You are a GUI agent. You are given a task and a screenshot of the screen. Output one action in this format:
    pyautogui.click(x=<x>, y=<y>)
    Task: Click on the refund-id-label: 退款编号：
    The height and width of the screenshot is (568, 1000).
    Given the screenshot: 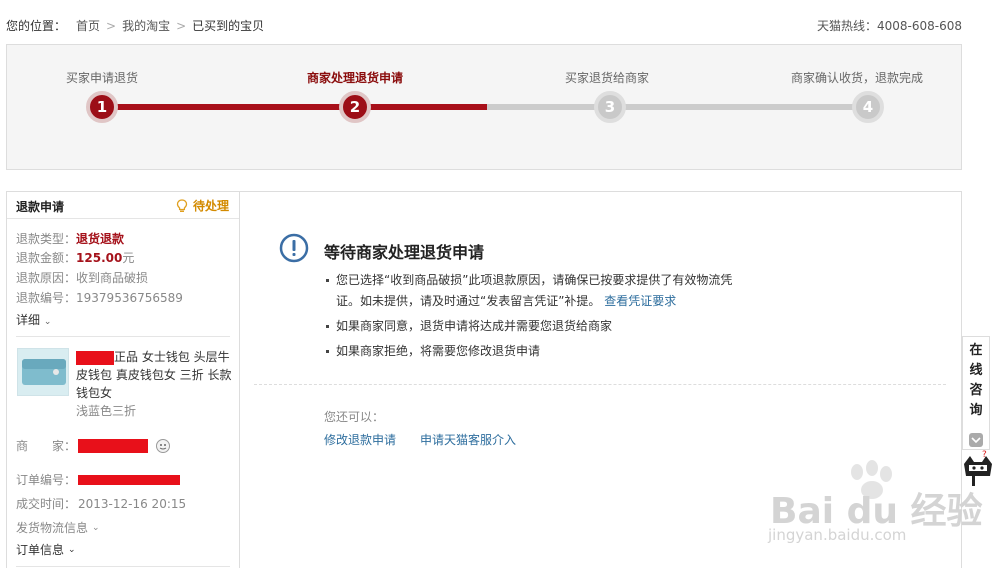 What is the action you would take?
    pyautogui.click(x=46, y=298)
    